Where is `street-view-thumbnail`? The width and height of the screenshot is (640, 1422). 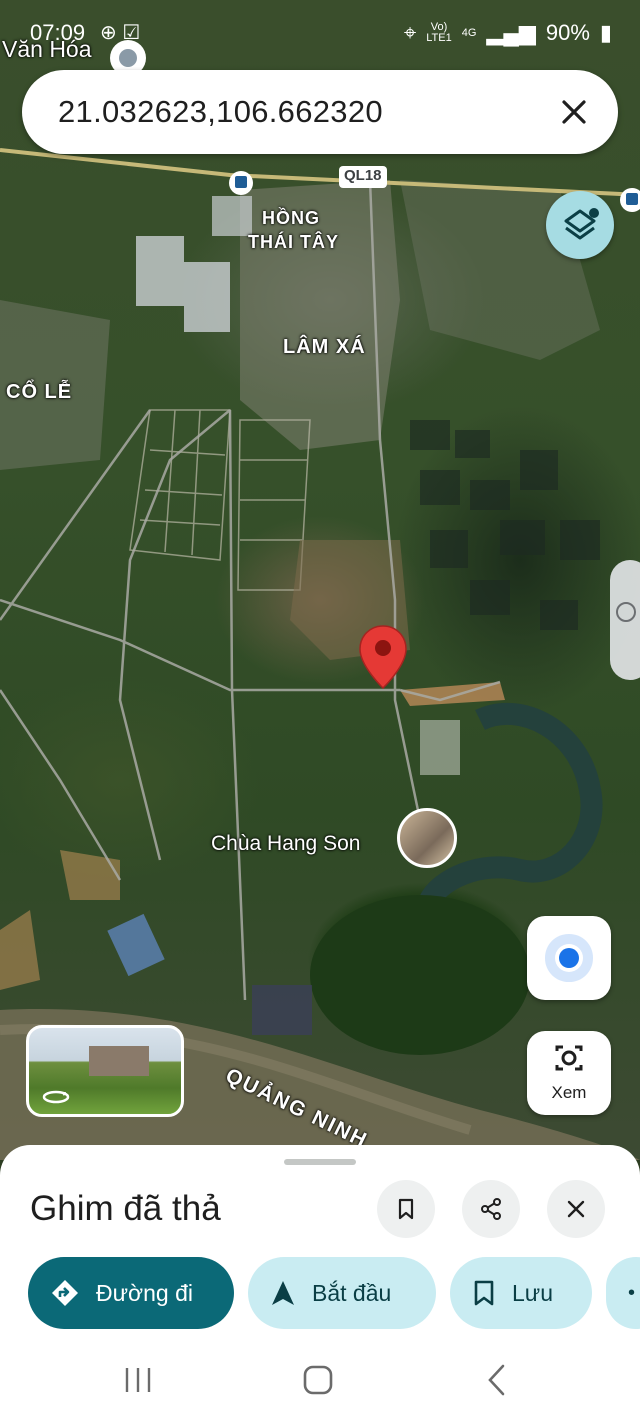 street-view-thumbnail is located at coordinates (105, 1071).